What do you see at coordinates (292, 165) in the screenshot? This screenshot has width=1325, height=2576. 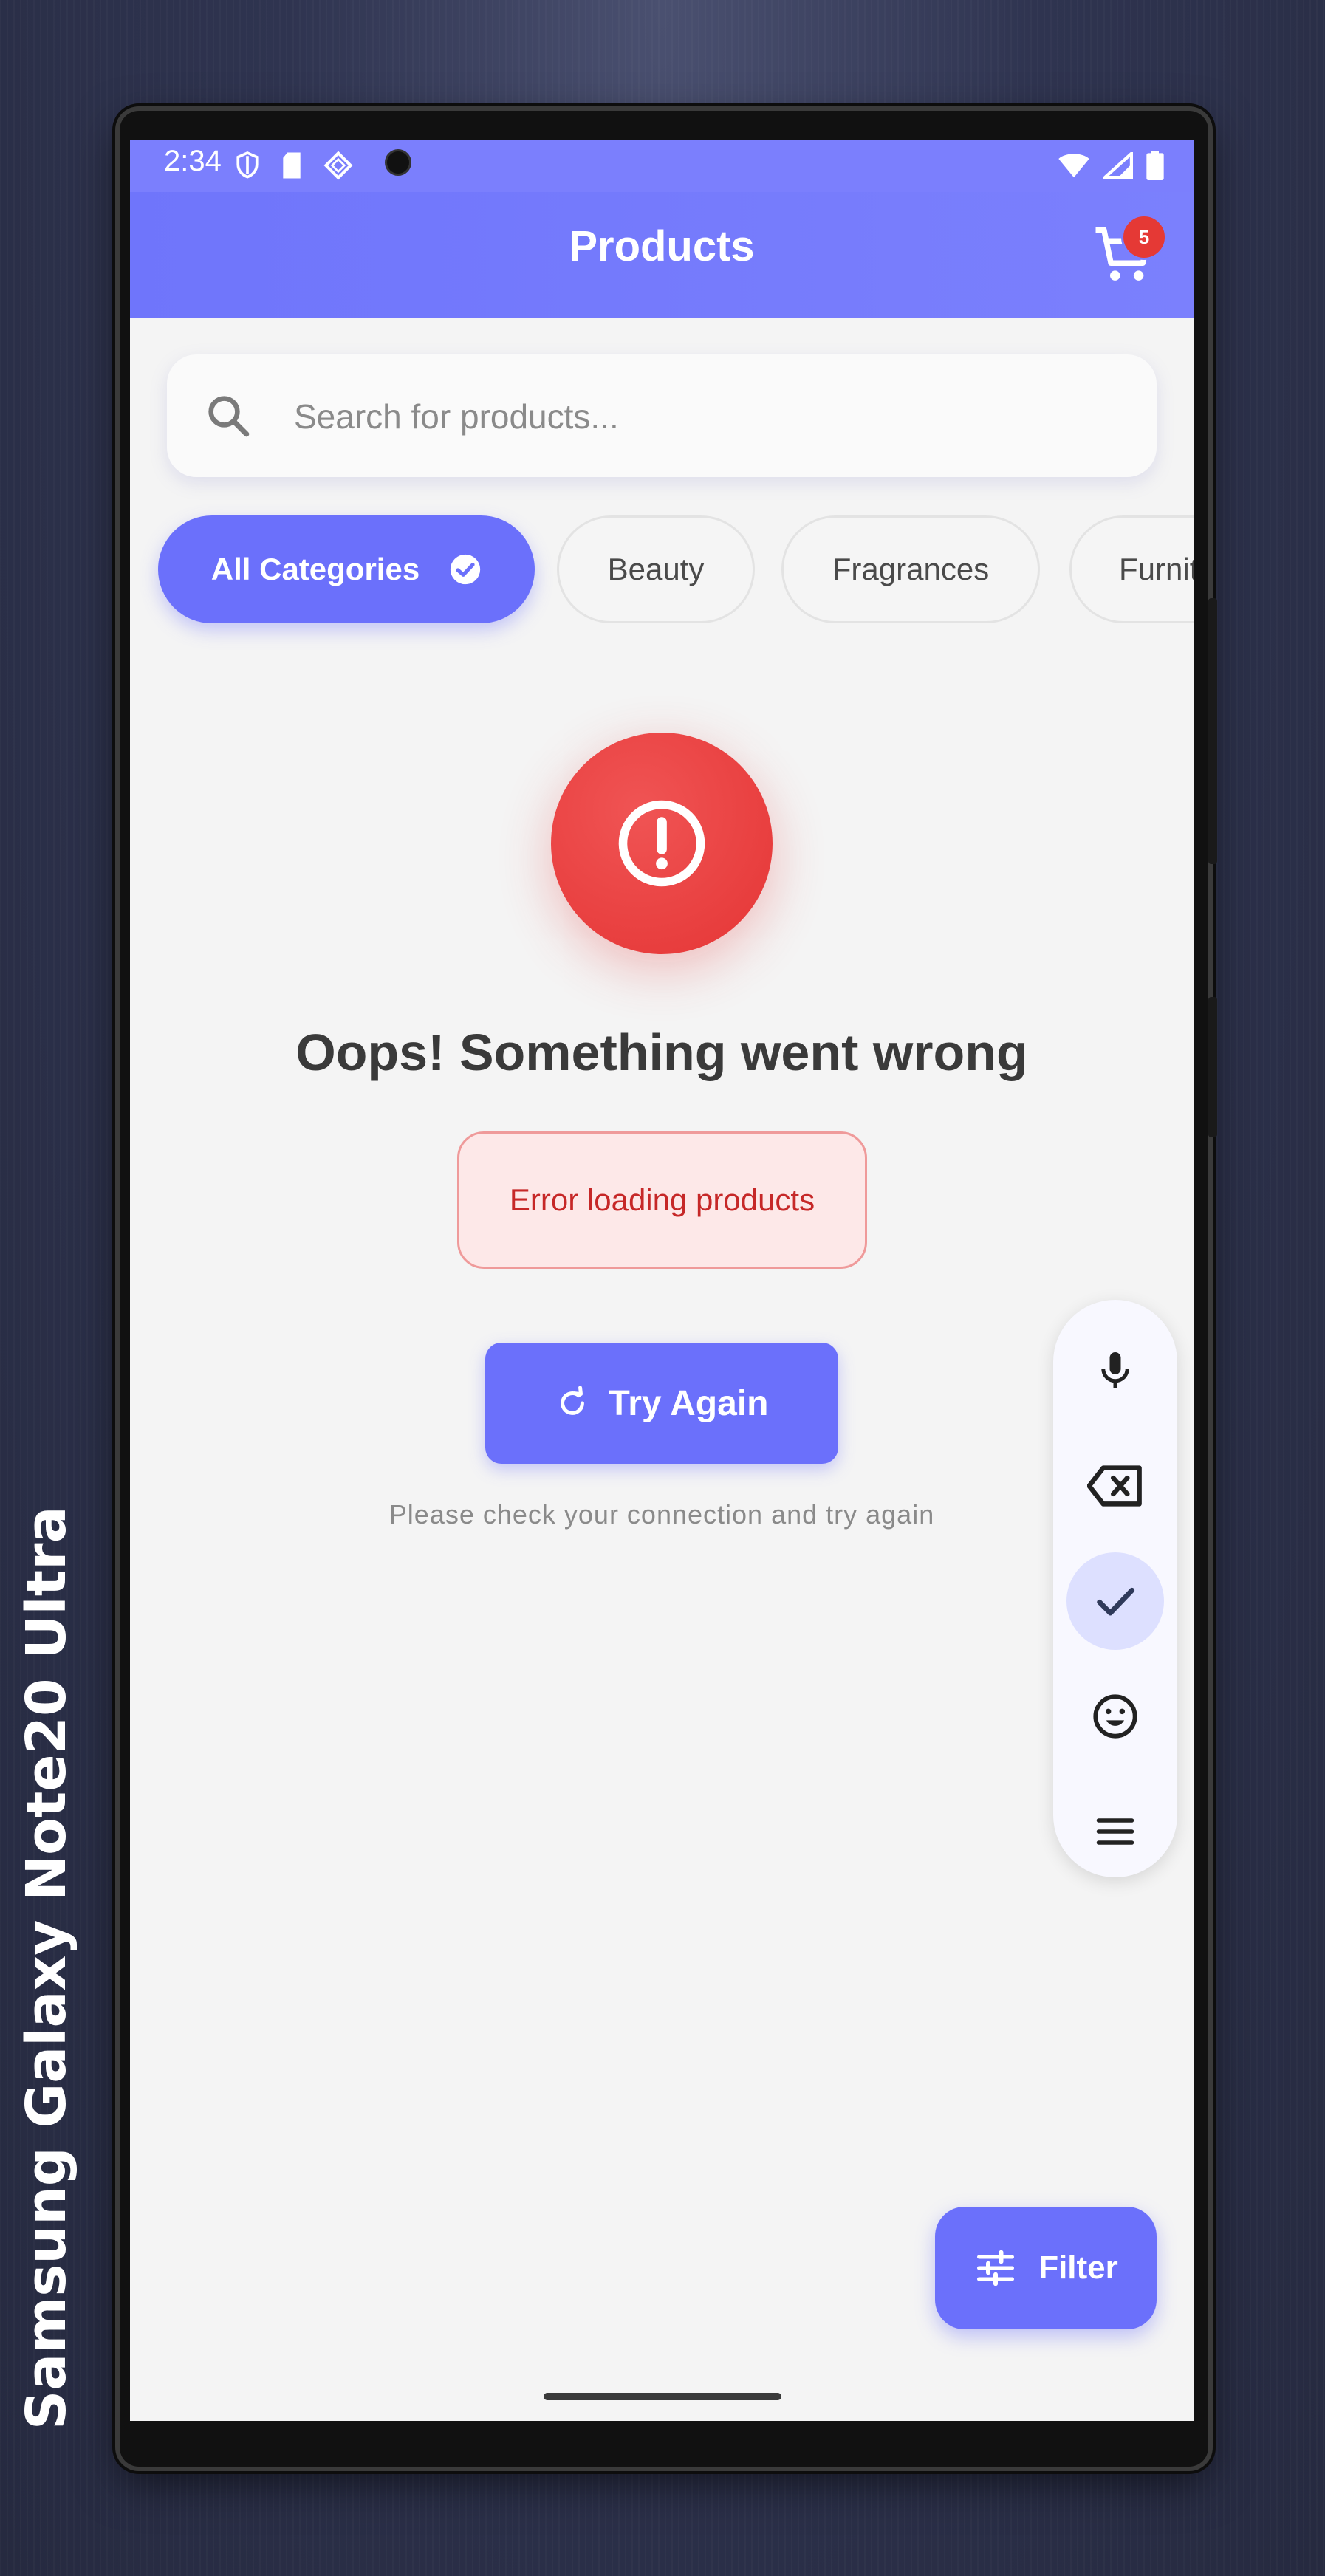 I see `sd-card-icon` at bounding box center [292, 165].